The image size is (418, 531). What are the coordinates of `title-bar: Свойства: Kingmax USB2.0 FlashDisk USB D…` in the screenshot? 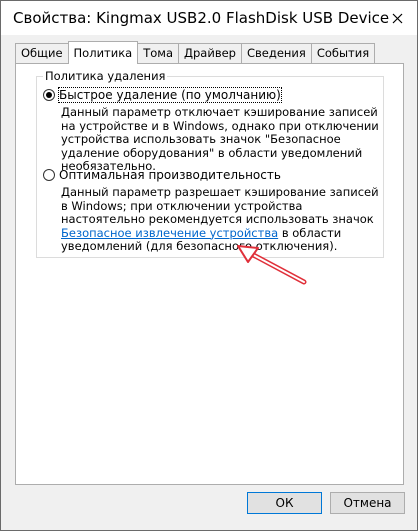 It's located at (209, 18).